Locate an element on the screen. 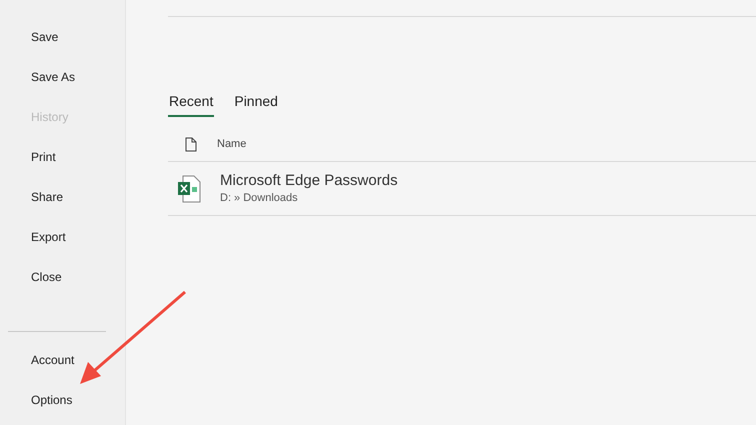  document-icon is located at coordinates (191, 144).